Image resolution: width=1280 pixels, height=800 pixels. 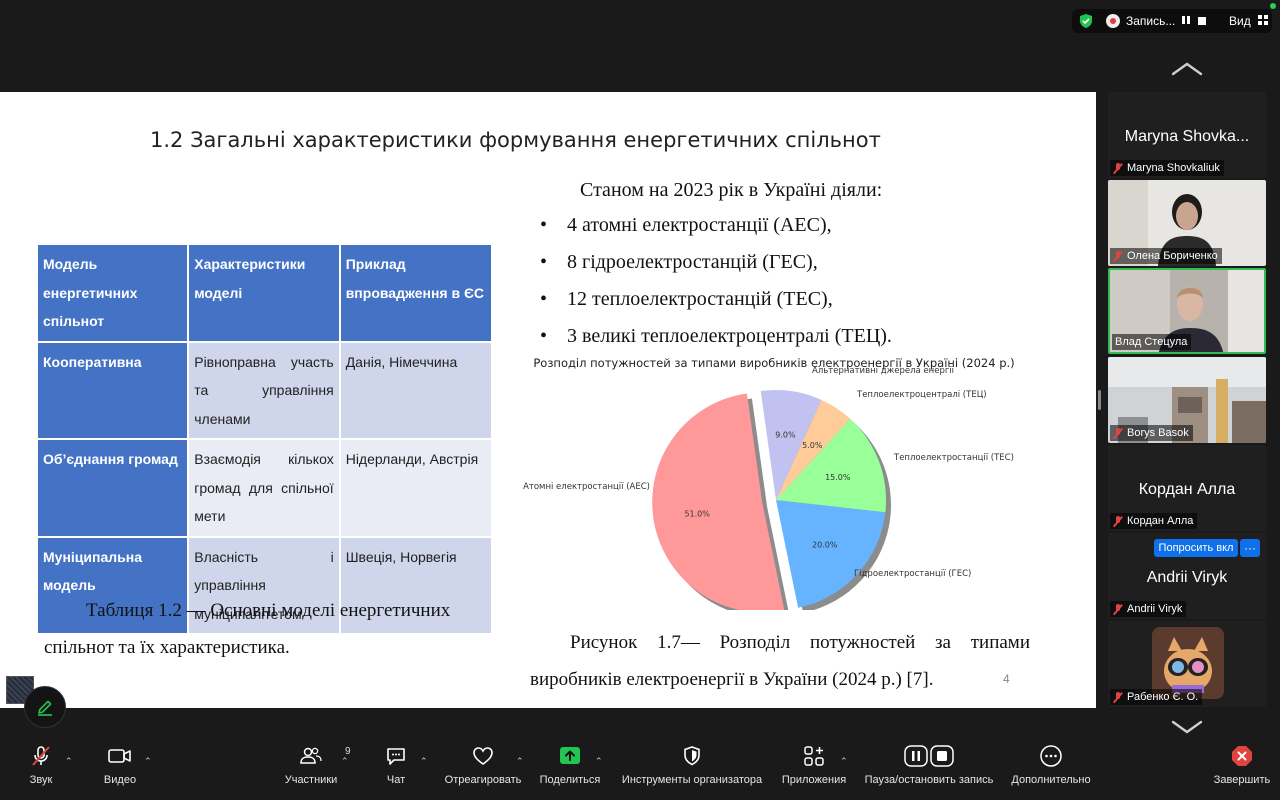 What do you see at coordinates (825, 545) in the screenshot?
I see `pie-percent-label: 20.0%` at bounding box center [825, 545].